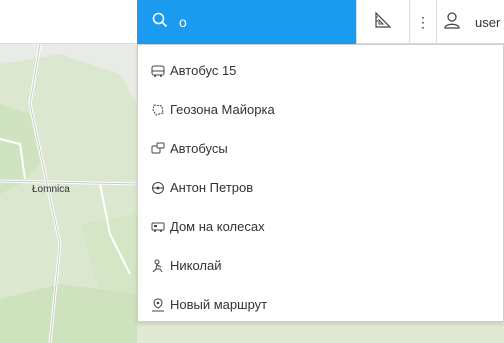 The image size is (504, 343). I want to click on search-box, so click(246, 22).